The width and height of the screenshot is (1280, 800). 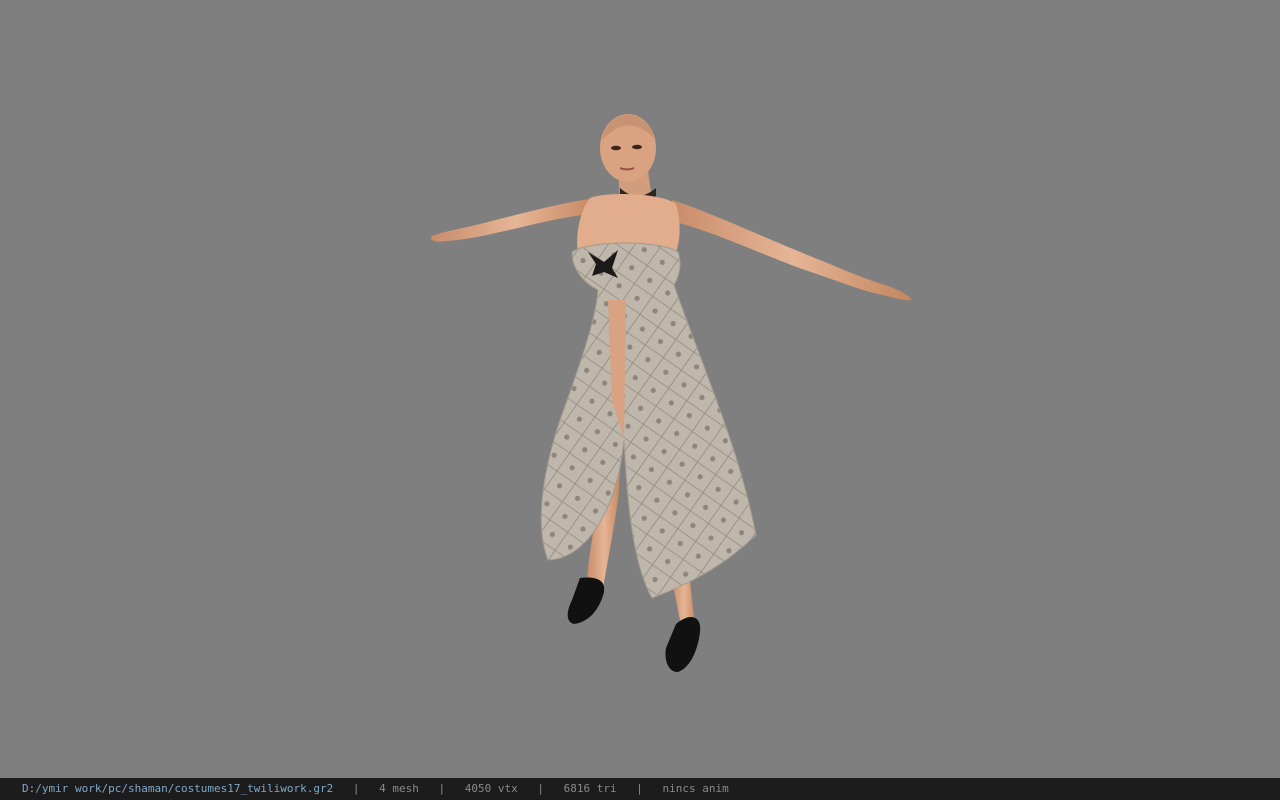 What do you see at coordinates (586, 600) in the screenshot?
I see `left-shoe` at bounding box center [586, 600].